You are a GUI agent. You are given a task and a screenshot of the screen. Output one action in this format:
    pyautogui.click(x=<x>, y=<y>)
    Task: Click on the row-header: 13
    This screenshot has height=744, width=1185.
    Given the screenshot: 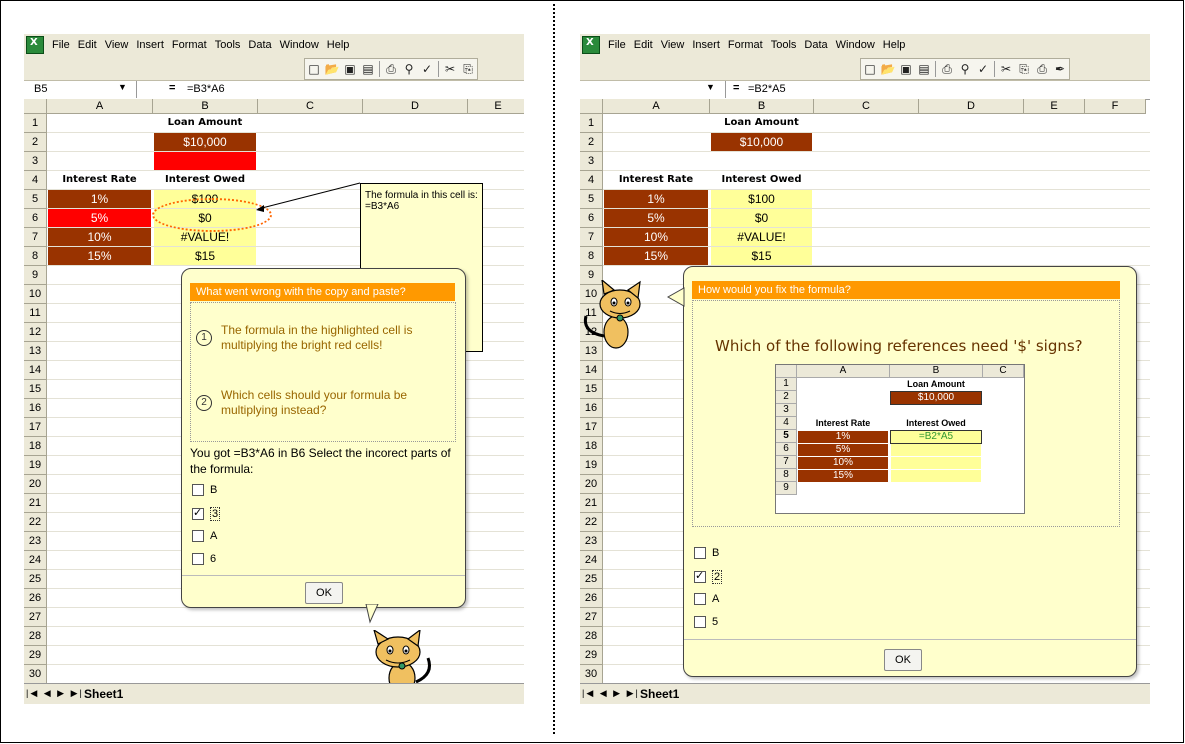 What is the action you would take?
    pyautogui.click(x=35, y=351)
    